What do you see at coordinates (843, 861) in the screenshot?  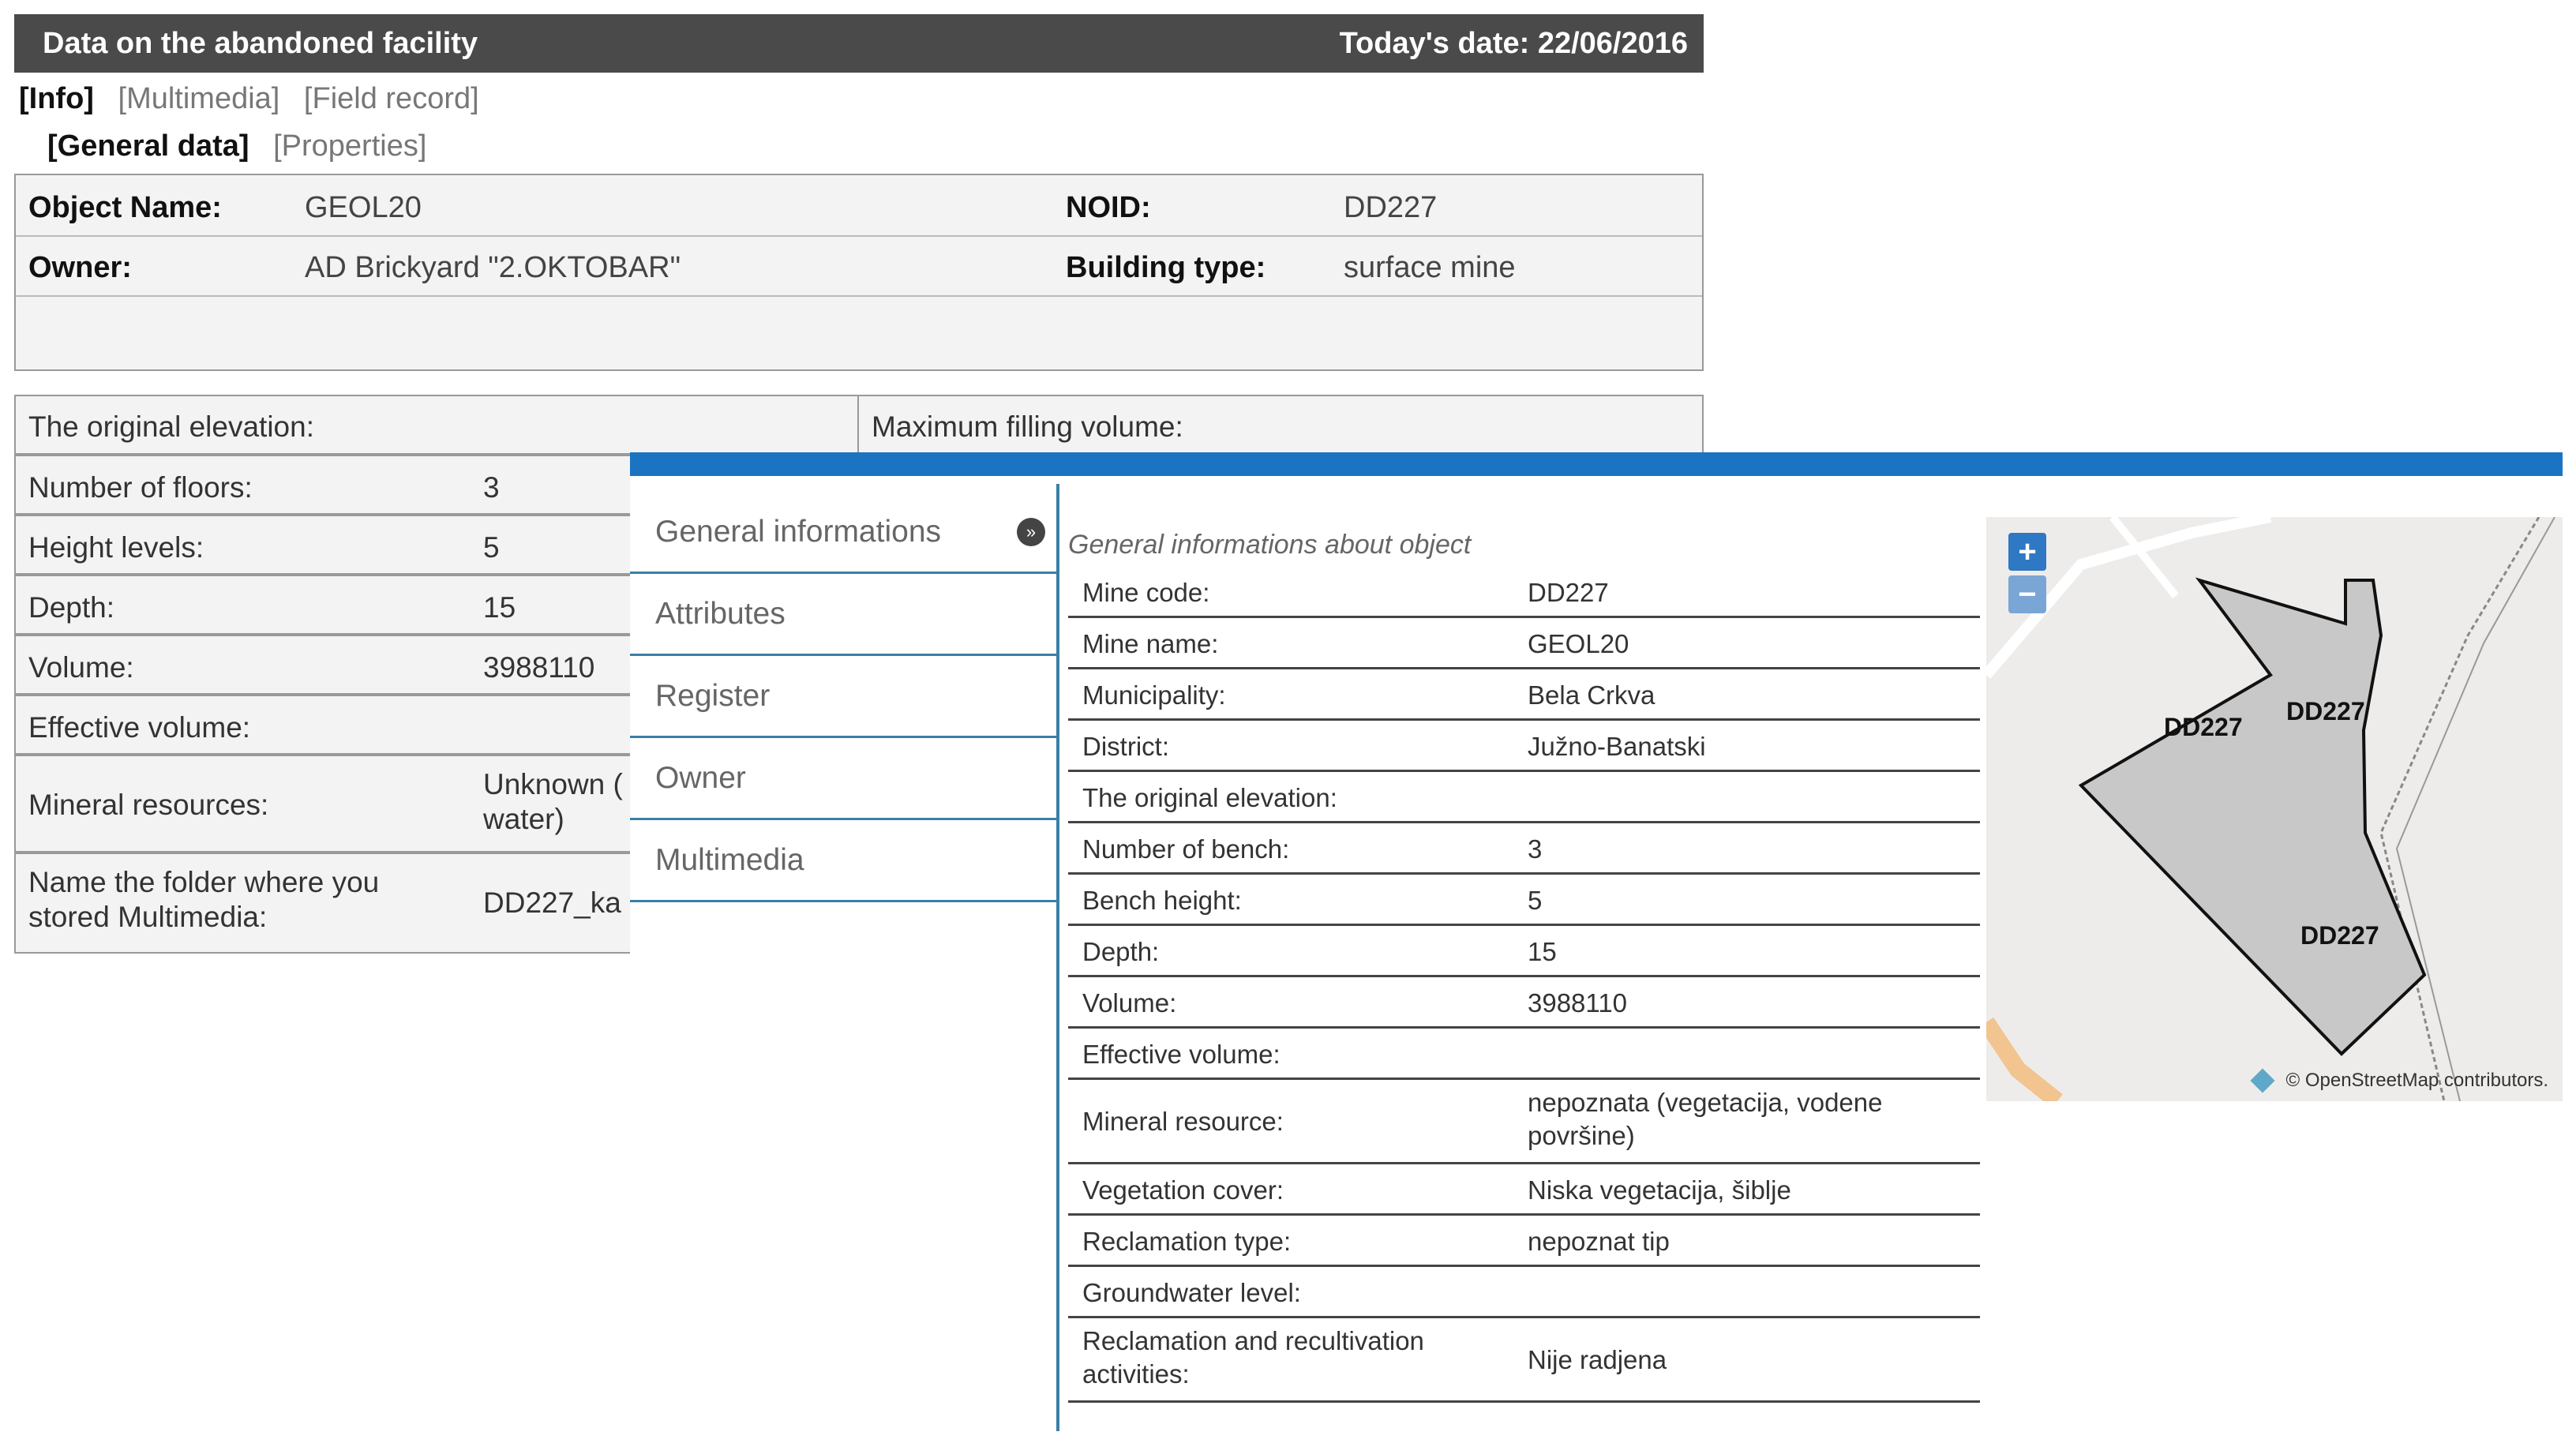 I see `nav-item-multimedia: Multimedia` at bounding box center [843, 861].